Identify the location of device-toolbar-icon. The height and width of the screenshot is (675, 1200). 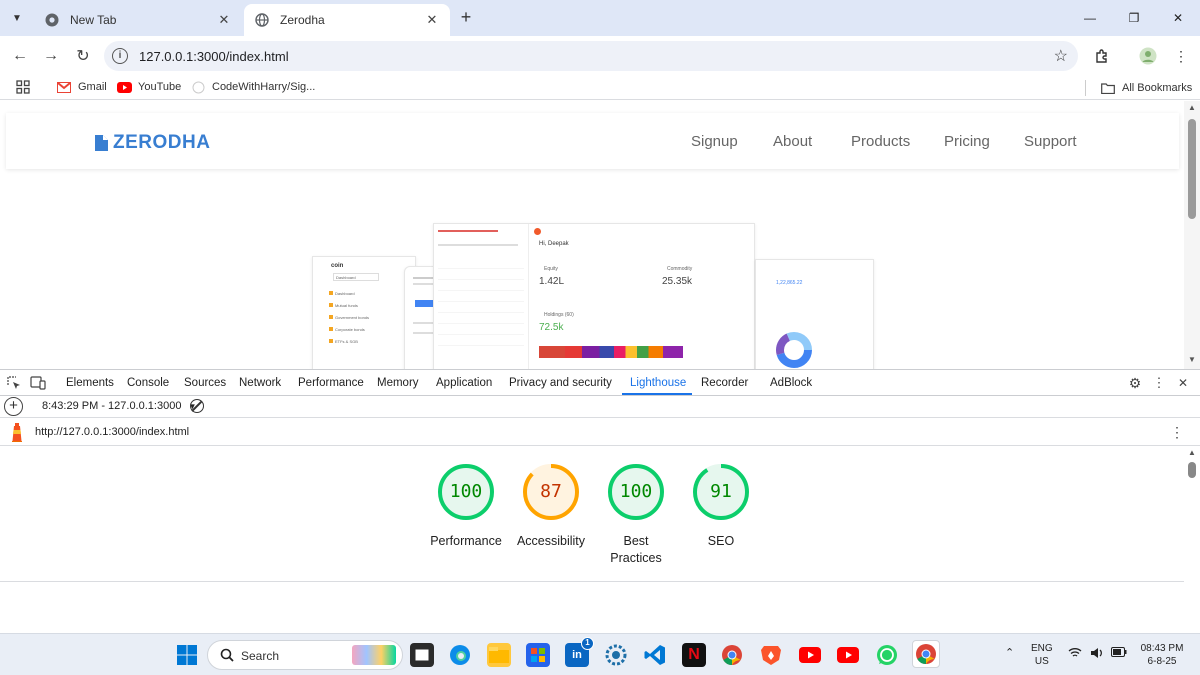
(38, 383).